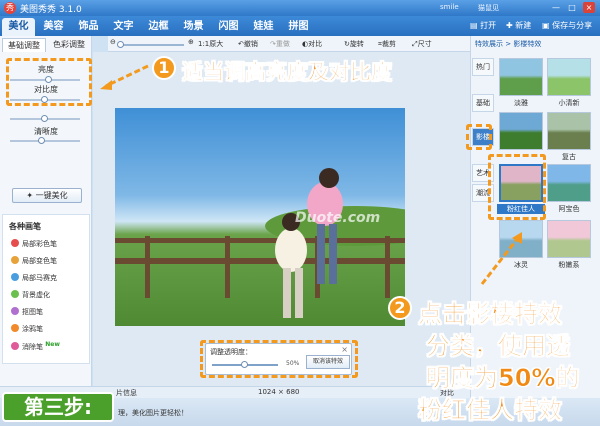 This screenshot has width=600, height=426. I want to click on effect-label: 小清新, so click(569, 103).